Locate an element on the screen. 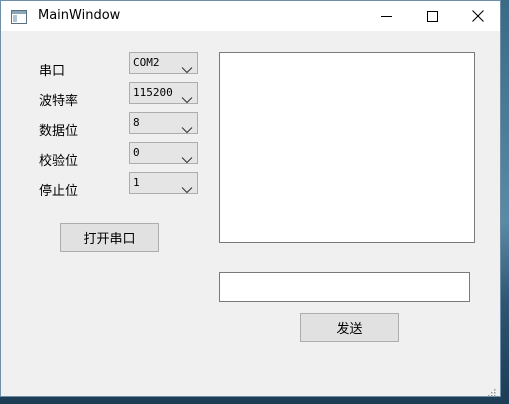 This screenshot has height=404, width=509. minimize-button is located at coordinates (386, 16).